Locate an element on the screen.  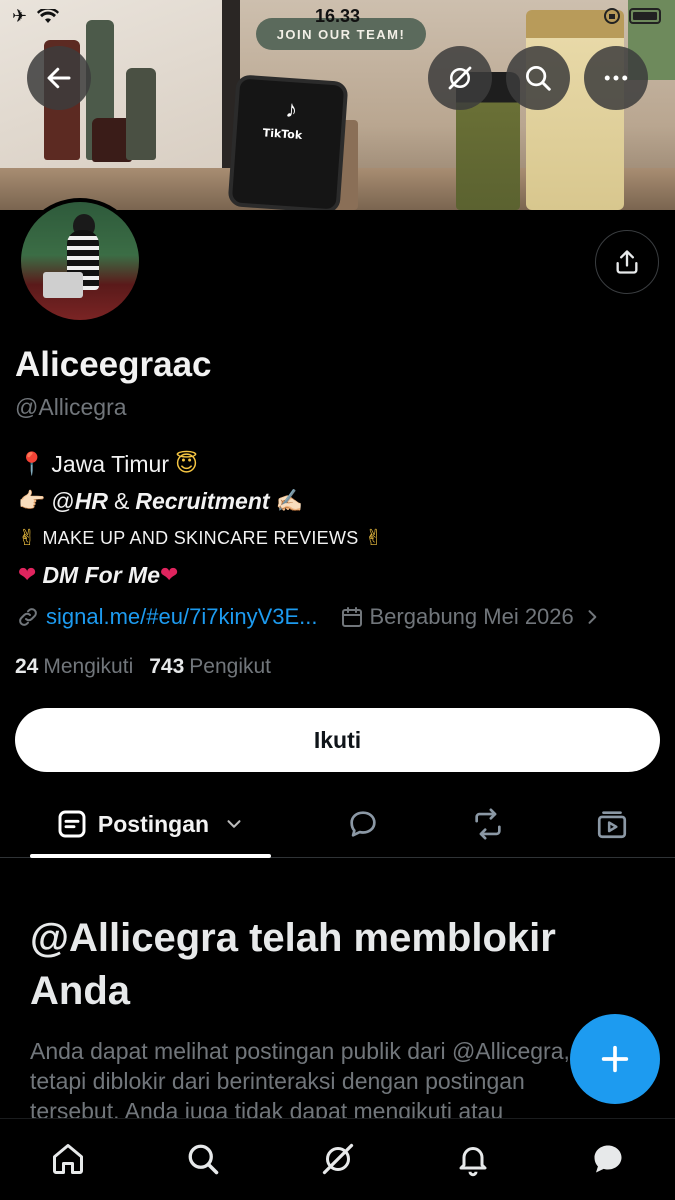
chat-bubble-icon is located at coordinates (608, 1159).